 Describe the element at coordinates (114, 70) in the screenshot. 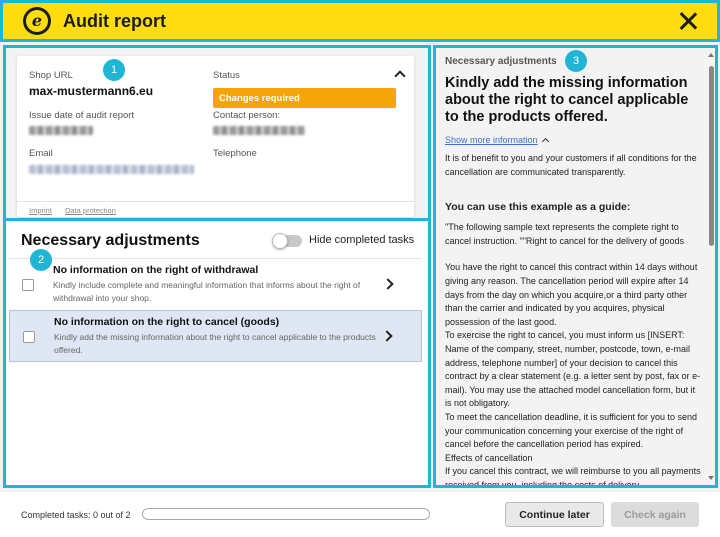

I see `callout-1: 1` at that location.